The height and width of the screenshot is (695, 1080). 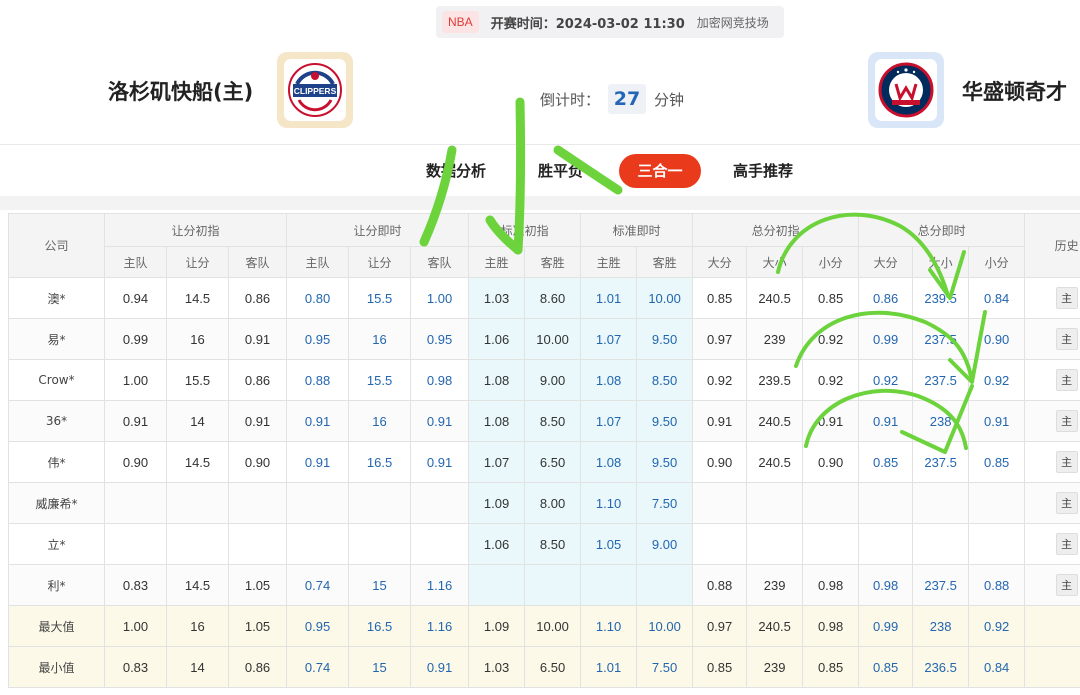 I want to click on header-tot-init: 总分初指, so click(x=776, y=230).